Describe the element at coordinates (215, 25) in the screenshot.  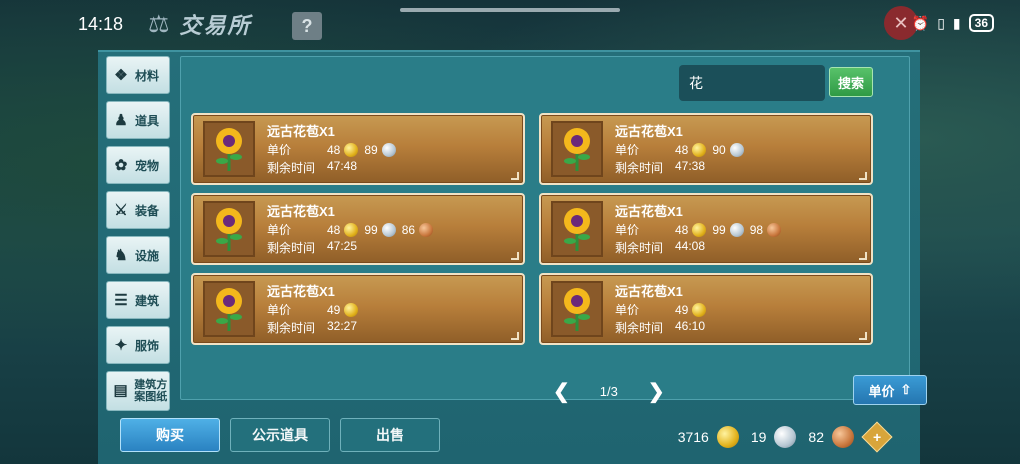
I see `page-title: 交易所` at that location.